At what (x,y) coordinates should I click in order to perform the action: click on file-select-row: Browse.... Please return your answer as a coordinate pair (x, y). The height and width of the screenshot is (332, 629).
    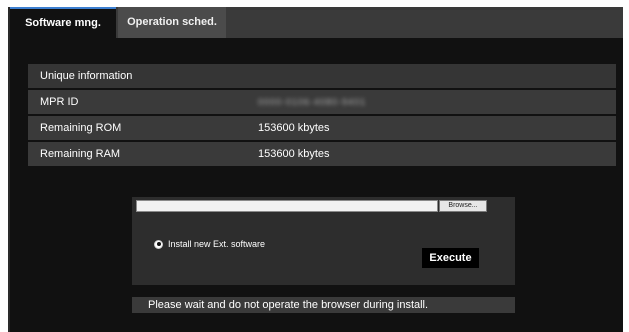
    Looking at the image, I should click on (311, 206).